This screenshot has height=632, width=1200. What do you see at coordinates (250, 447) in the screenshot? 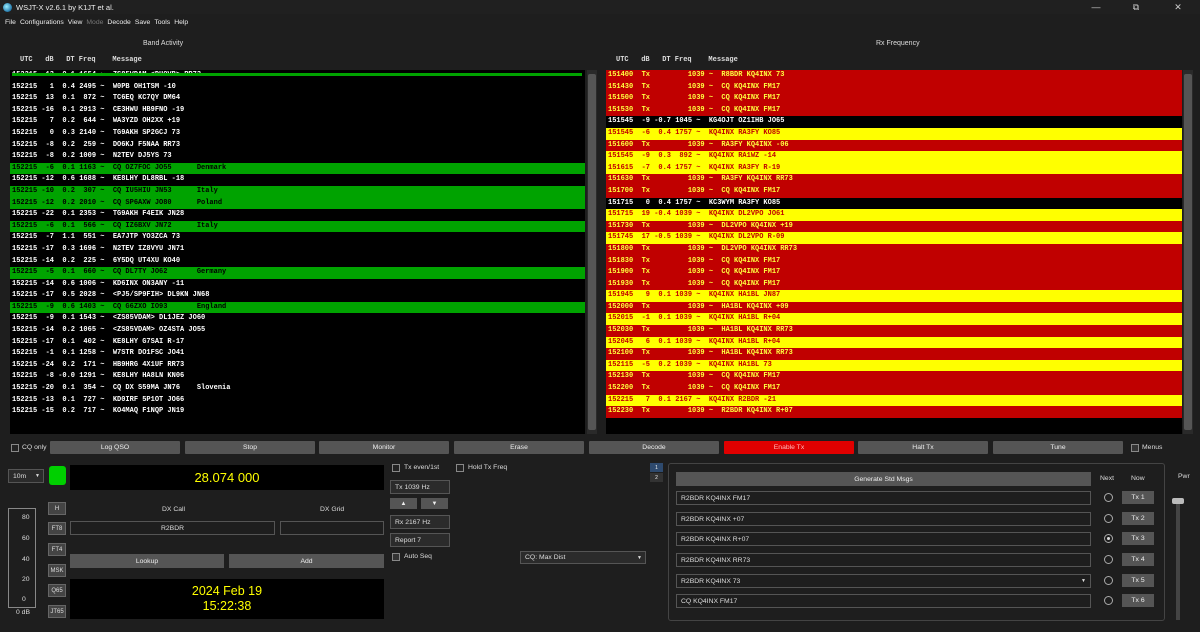
I see `stop-button: Stop` at bounding box center [250, 447].